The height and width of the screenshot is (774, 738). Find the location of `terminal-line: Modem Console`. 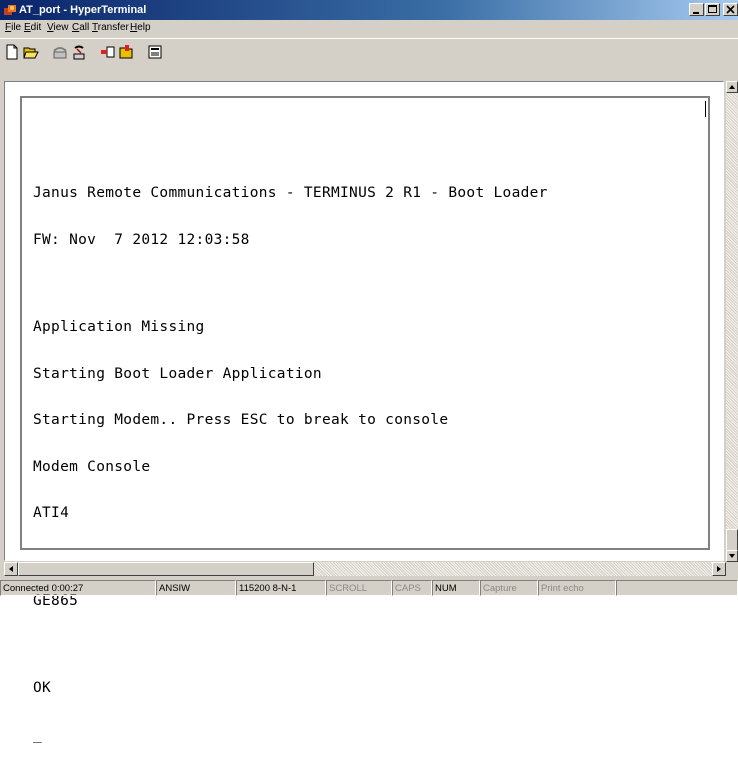

terminal-line: Modem Console is located at coordinates (92, 466).